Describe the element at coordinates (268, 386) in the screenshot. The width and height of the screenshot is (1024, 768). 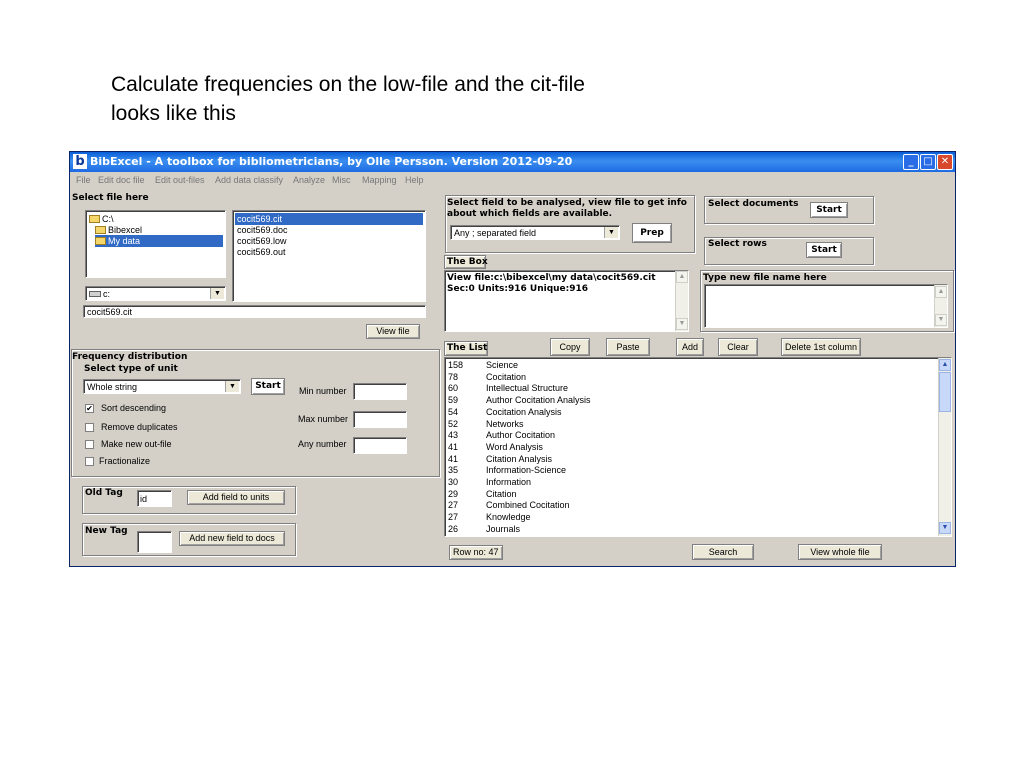
I see `frequency-start-button: Start` at that location.